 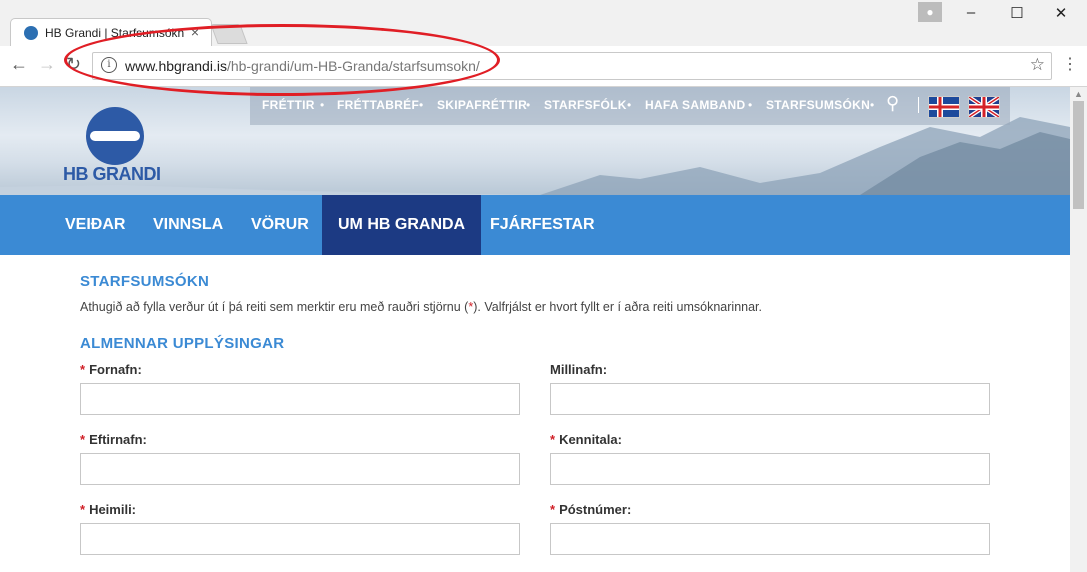 I want to click on label-text: Fornafn:, so click(x=115, y=369).